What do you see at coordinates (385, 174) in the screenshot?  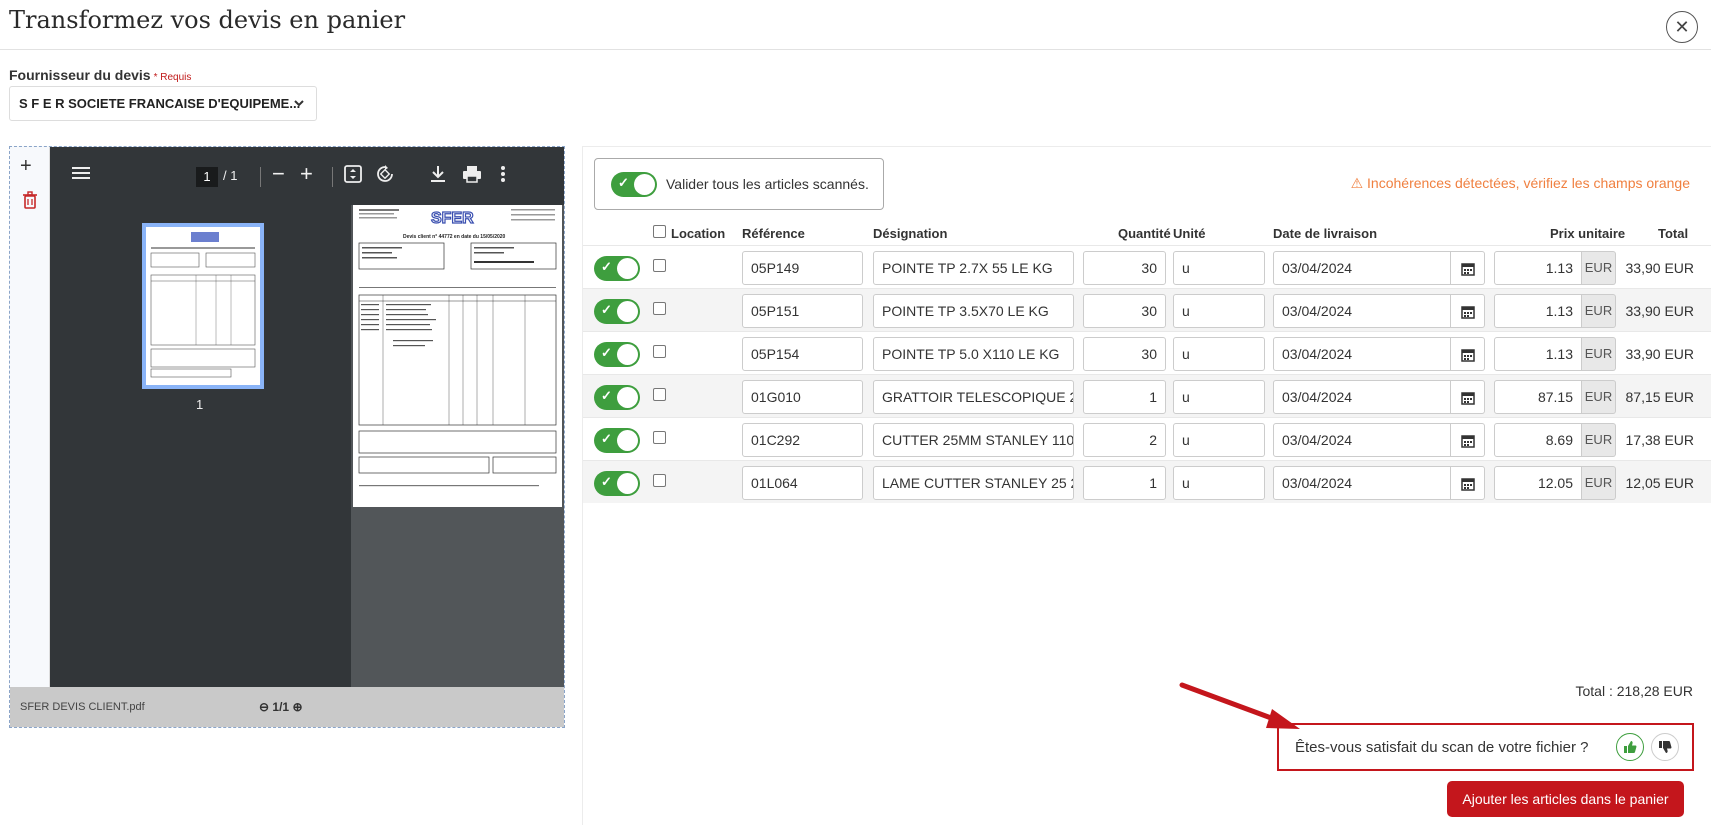 I see `rotate-icon` at bounding box center [385, 174].